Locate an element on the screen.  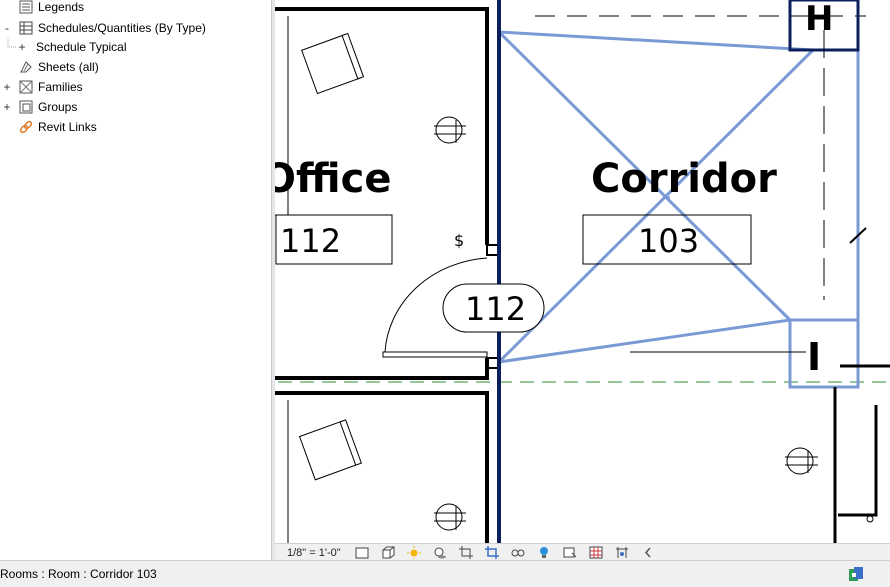
tree-item-revit-links: Revit Links is located at coordinates (58, 127).